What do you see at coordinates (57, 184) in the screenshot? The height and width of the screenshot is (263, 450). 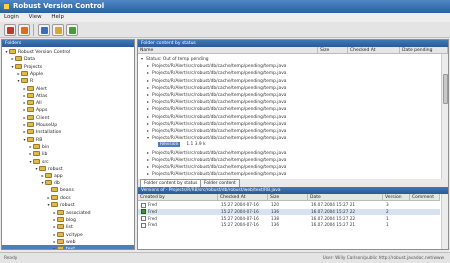 I see `tree-node-label: db` at bounding box center [57, 184].